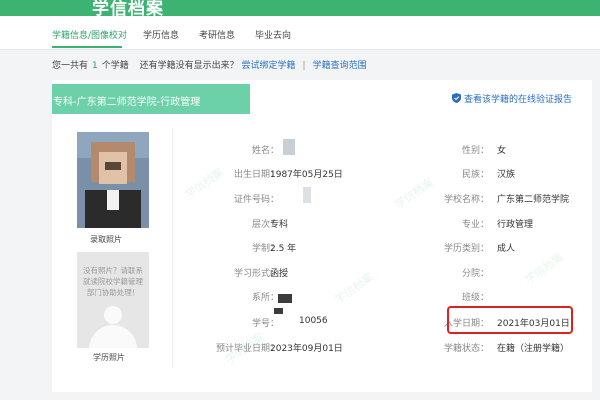 This screenshot has height=400, width=600. What do you see at coordinates (278, 311) in the screenshot?
I see `student-number-redaction` at bounding box center [278, 311].